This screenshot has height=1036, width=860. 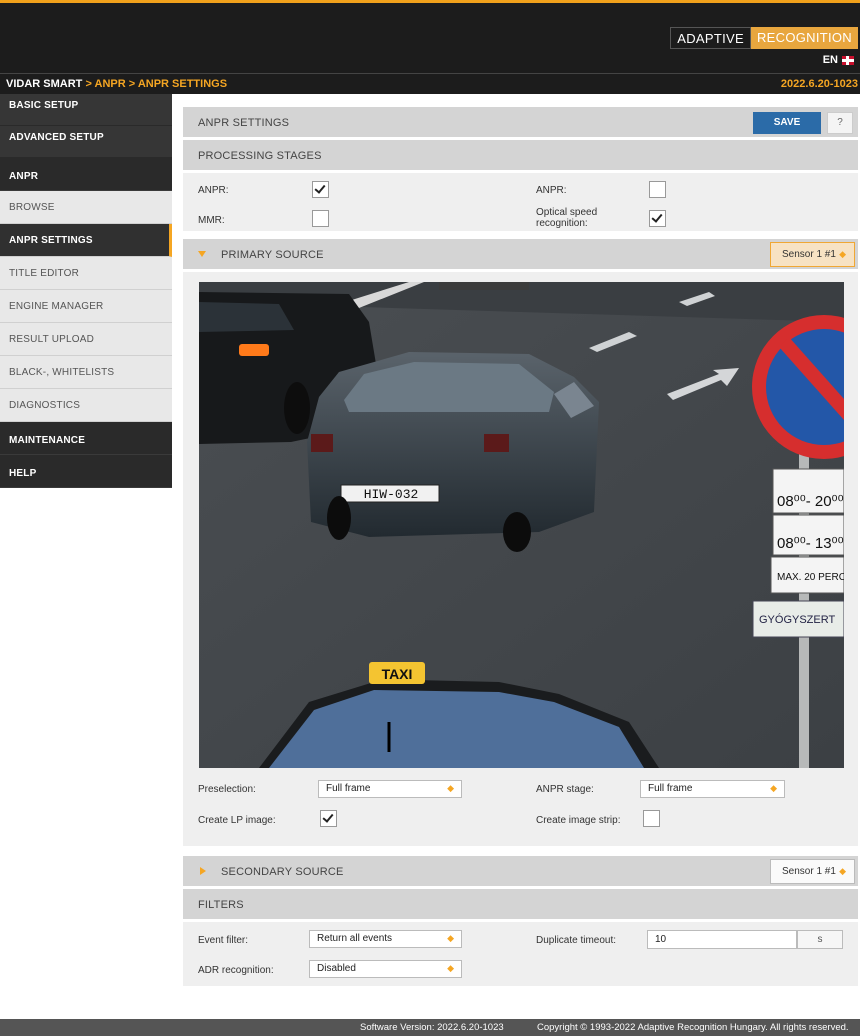 What do you see at coordinates (578, 820) in the screenshot?
I see `create-strip-label: Create image strip:` at bounding box center [578, 820].